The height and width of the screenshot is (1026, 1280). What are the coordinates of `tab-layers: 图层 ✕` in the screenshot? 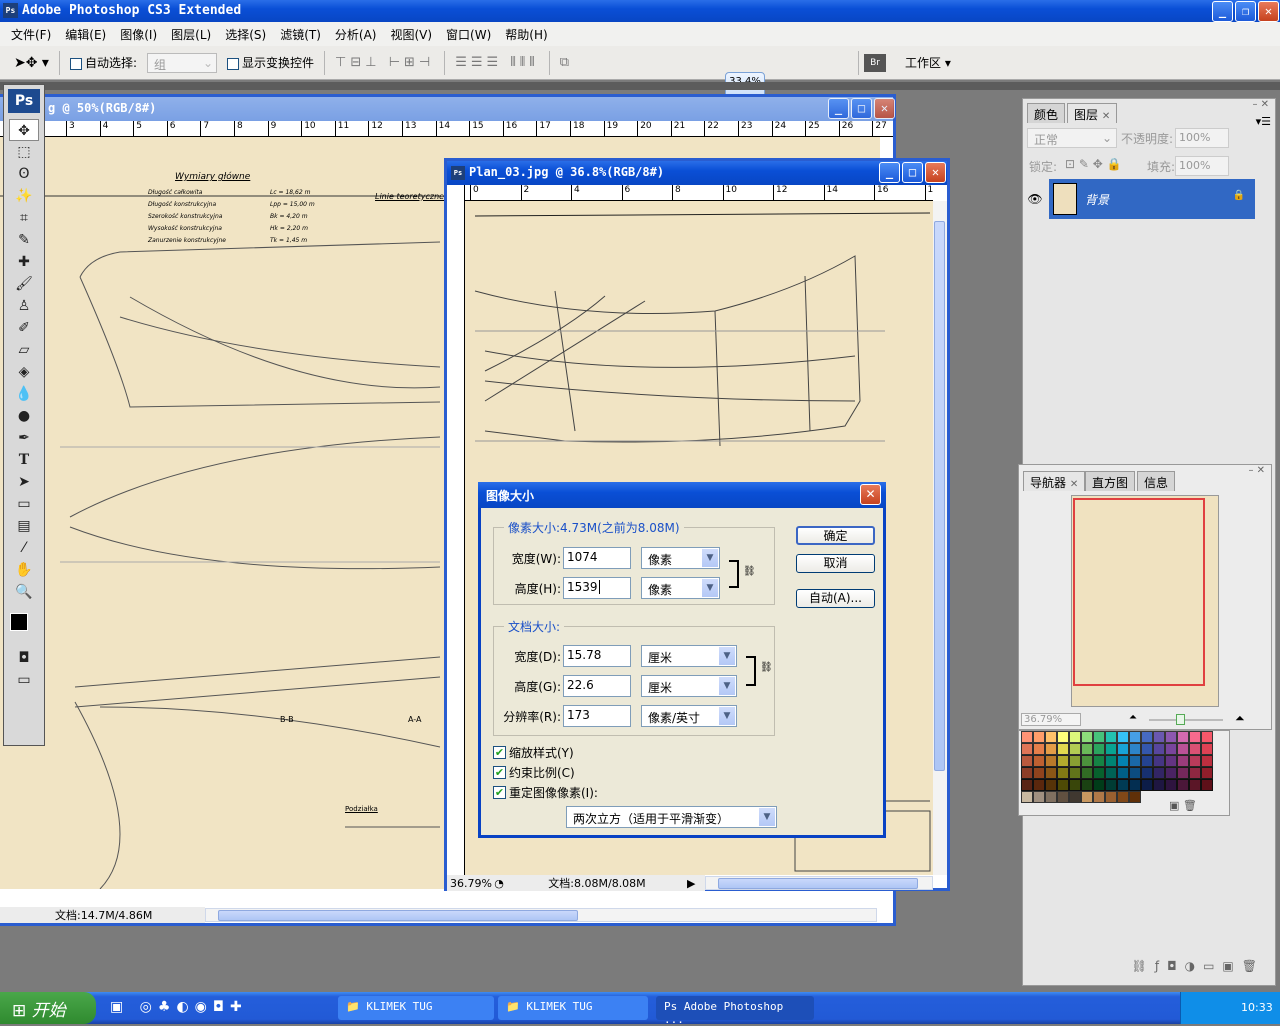 It's located at (1092, 113).